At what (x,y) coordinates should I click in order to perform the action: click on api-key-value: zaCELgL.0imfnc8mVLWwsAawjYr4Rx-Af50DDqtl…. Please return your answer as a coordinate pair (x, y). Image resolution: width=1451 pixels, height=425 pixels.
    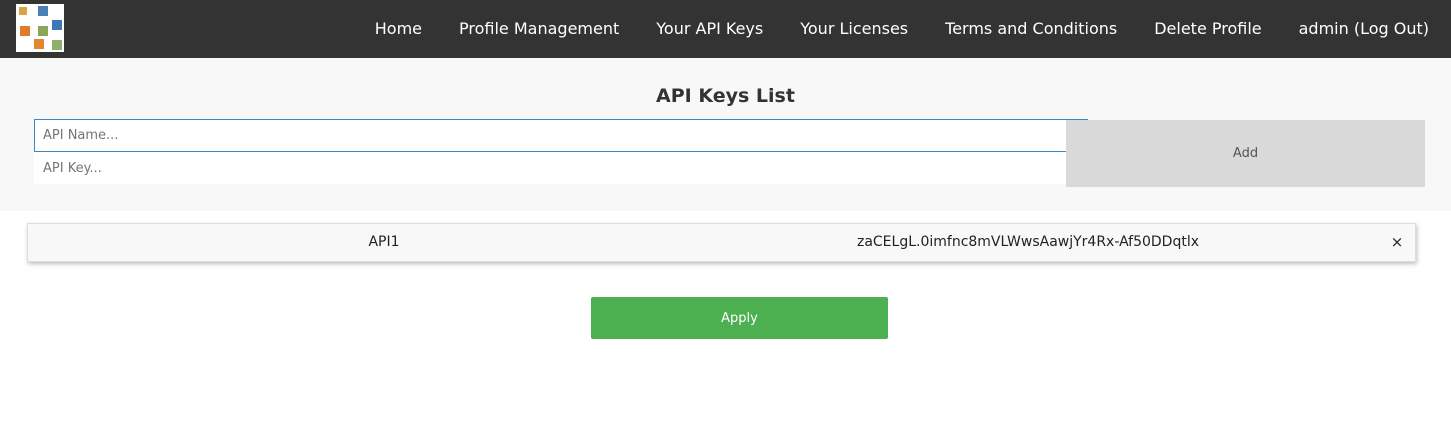
    Looking at the image, I should click on (1028, 242).